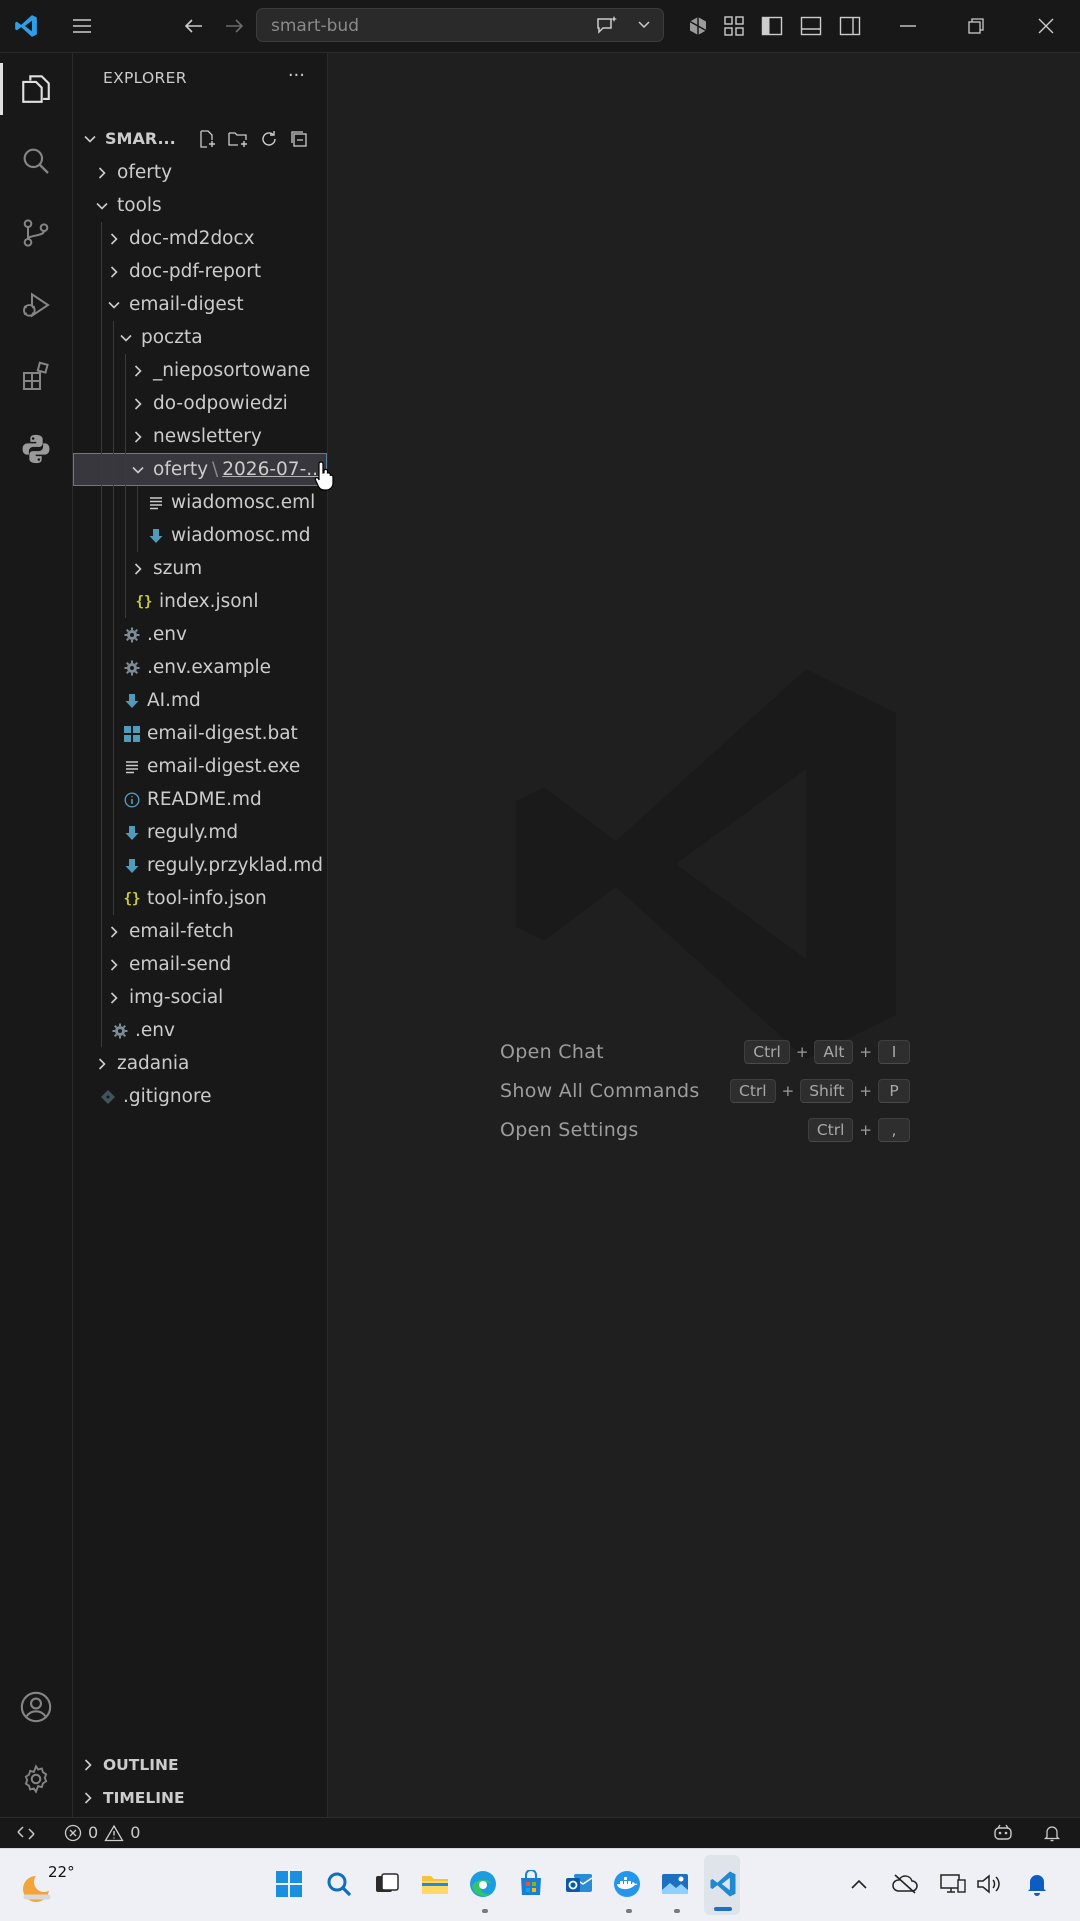 The image size is (1080, 1921). What do you see at coordinates (200, 1797) in the screenshot?
I see `timeline-section: TIMELINE` at bounding box center [200, 1797].